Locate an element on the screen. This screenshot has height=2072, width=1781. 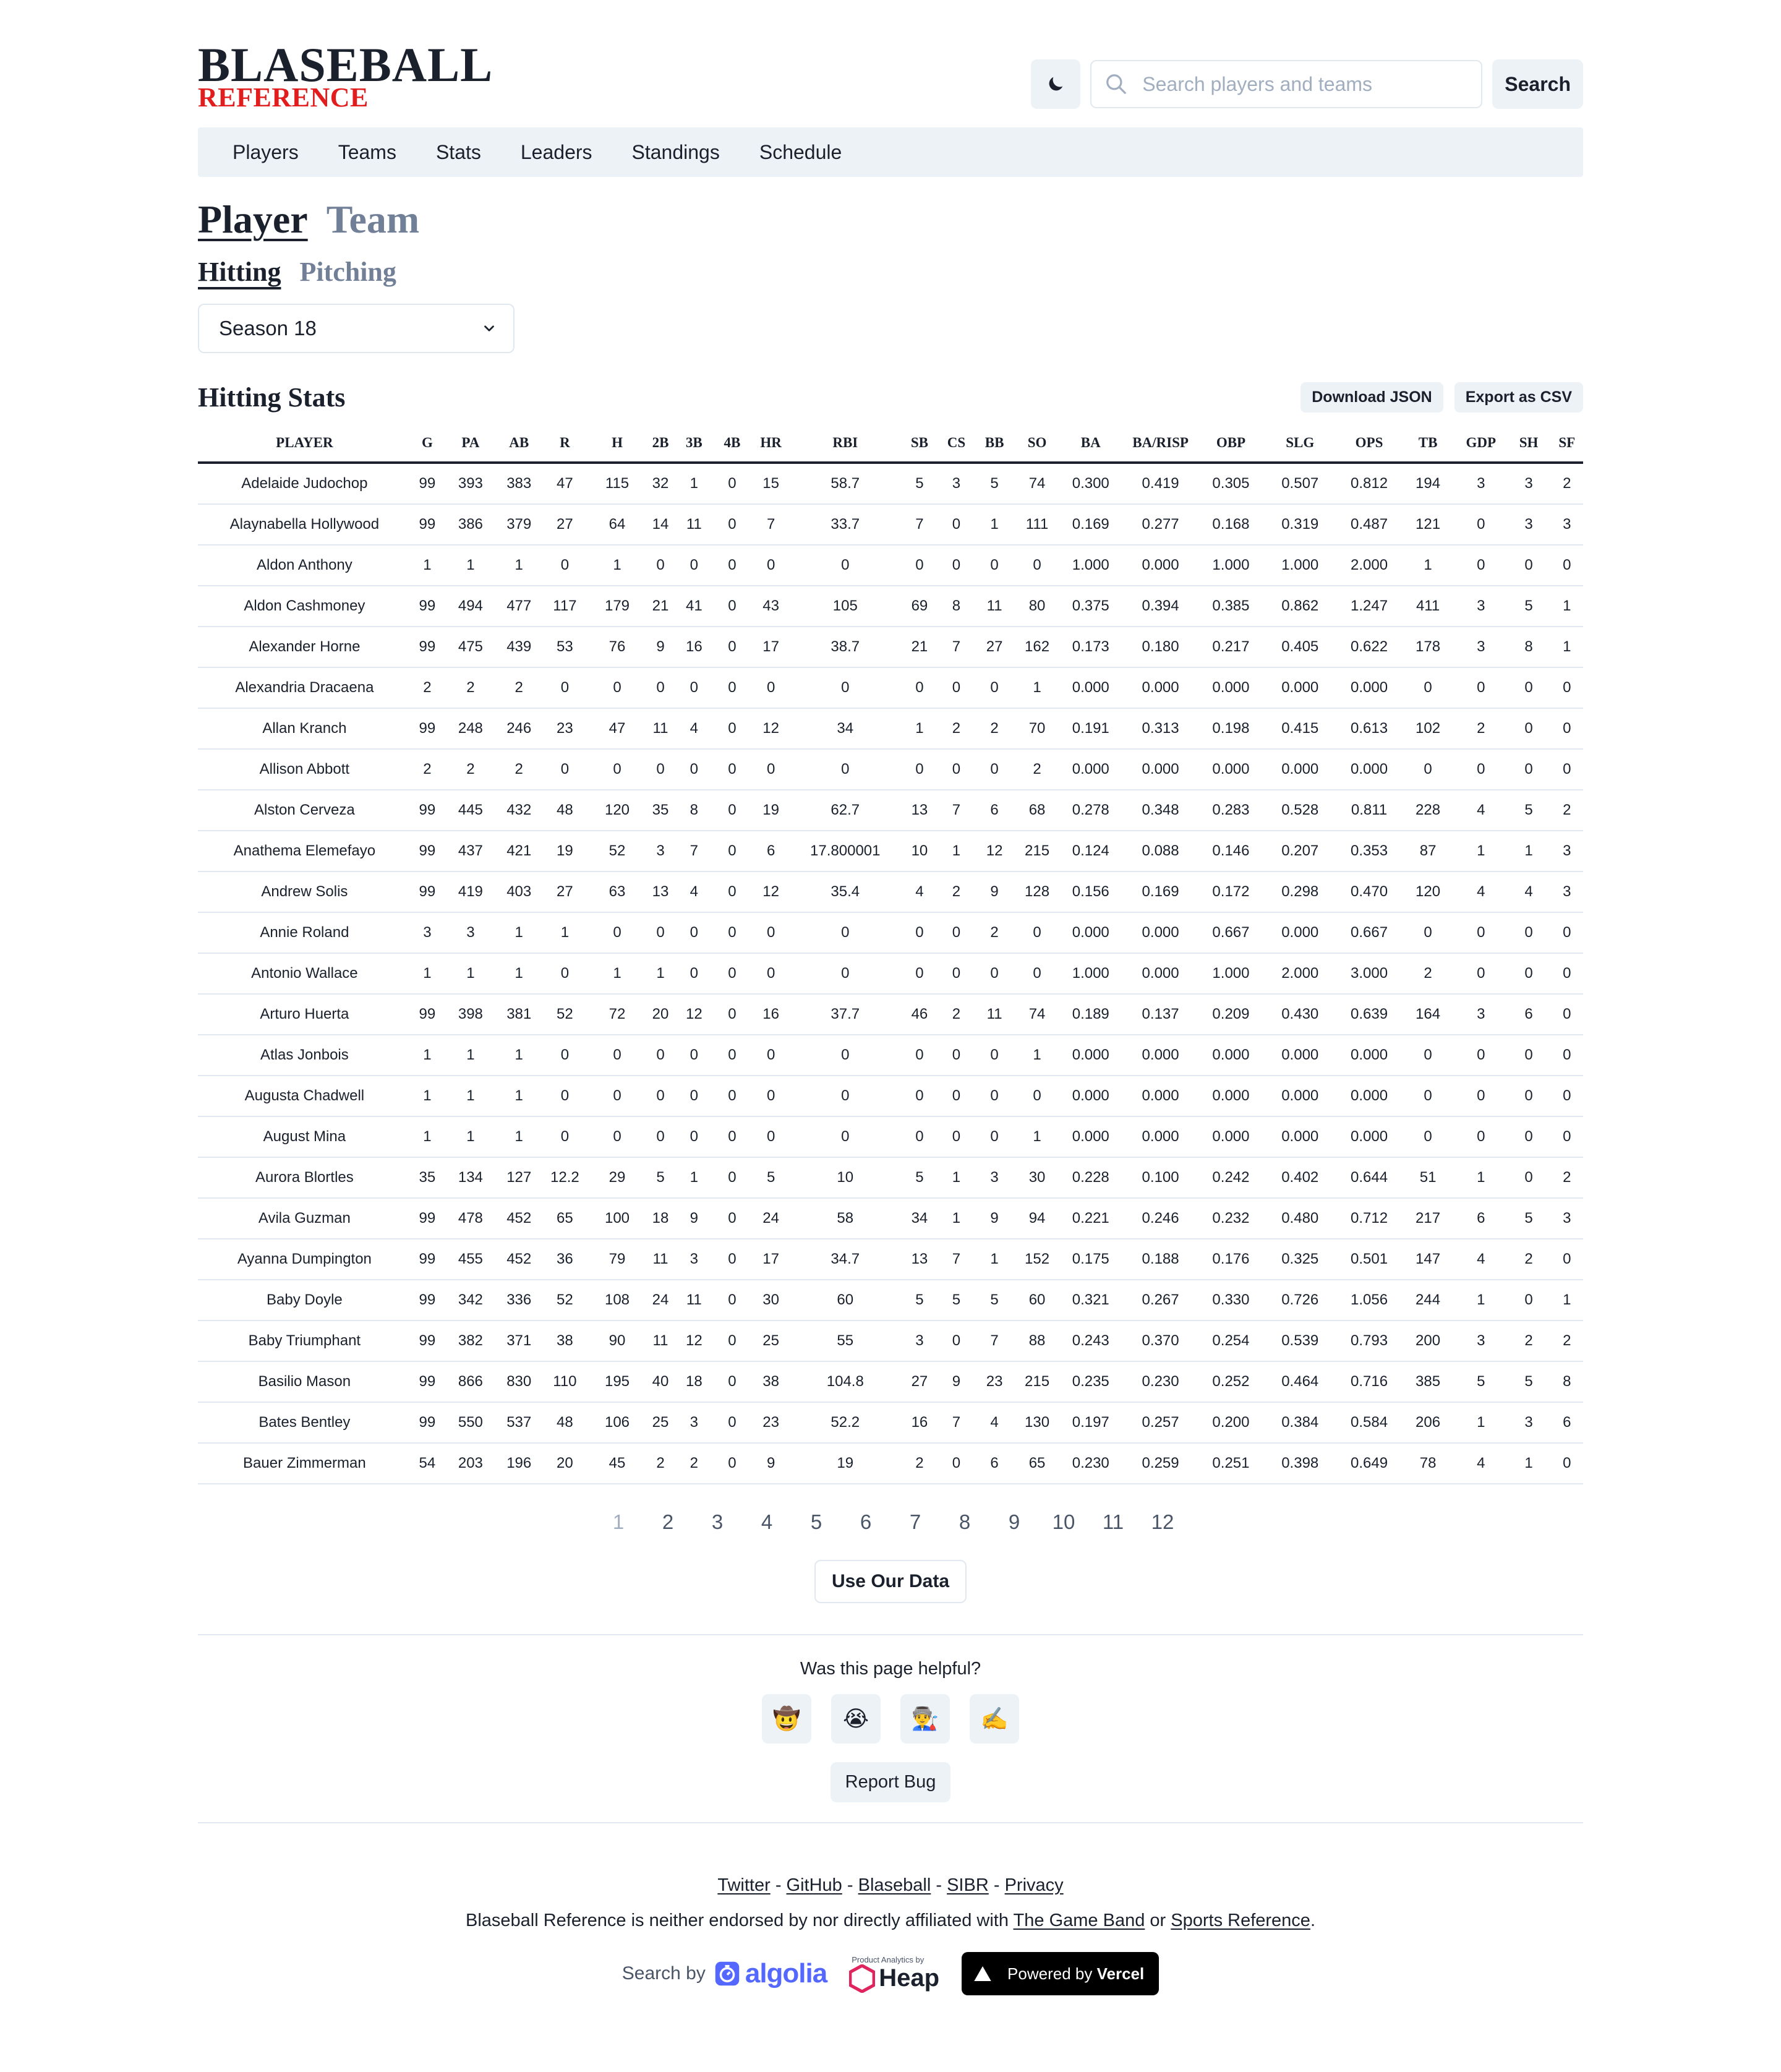
column-header: OPS is located at coordinates (1369, 444).